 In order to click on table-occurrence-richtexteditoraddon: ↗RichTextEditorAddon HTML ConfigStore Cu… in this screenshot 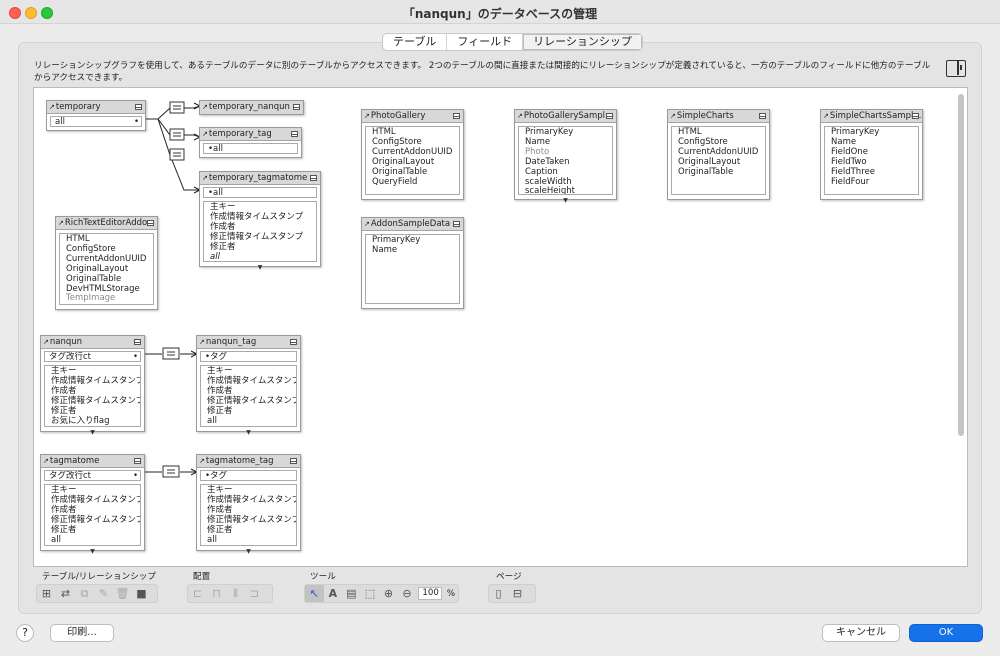, I will do `click(106, 263)`.